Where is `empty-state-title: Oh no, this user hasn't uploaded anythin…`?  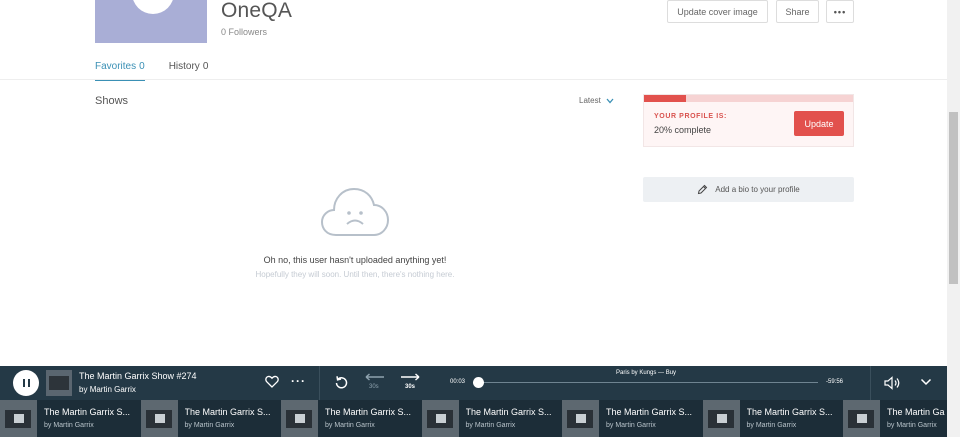 empty-state-title: Oh no, this user hasn't uploaded anythin… is located at coordinates (355, 260).